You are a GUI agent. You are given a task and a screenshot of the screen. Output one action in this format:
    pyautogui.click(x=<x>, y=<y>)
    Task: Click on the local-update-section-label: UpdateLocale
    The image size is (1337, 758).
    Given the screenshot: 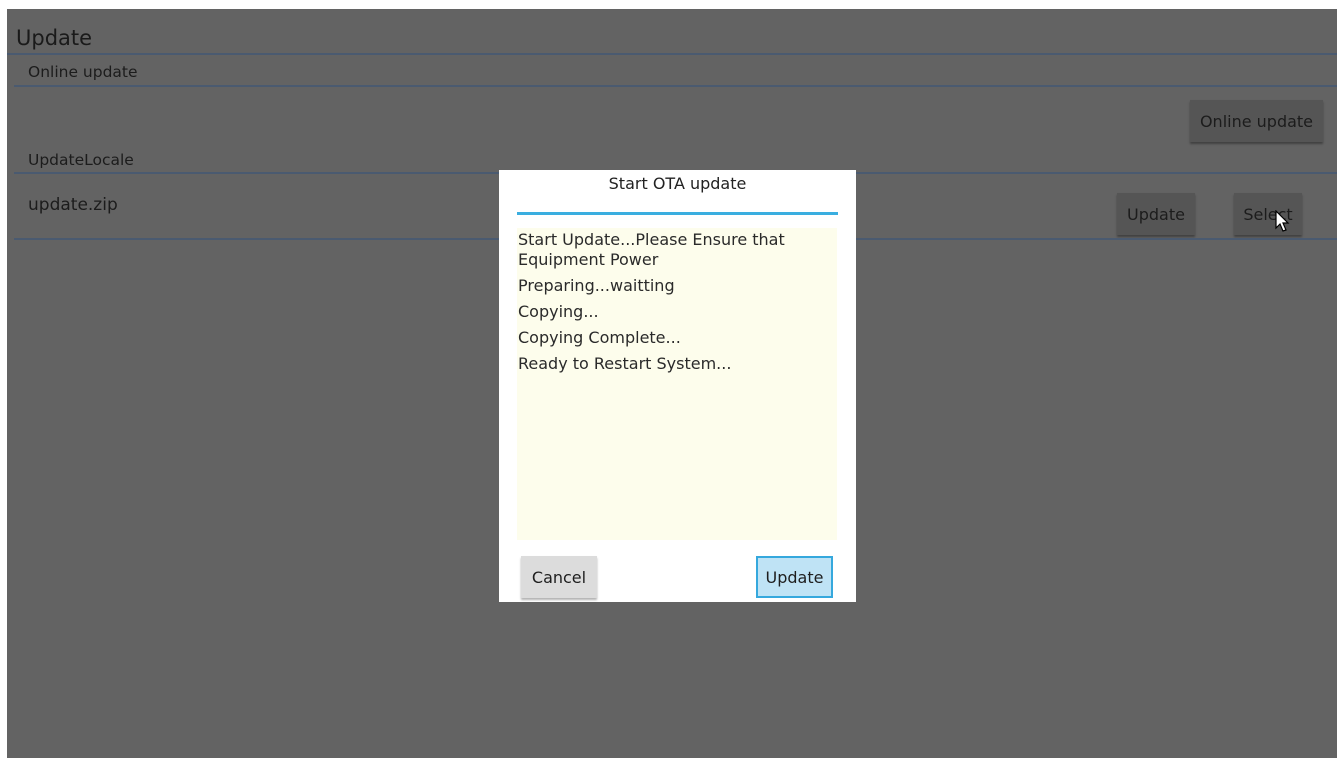 What is the action you would take?
    pyautogui.click(x=81, y=160)
    